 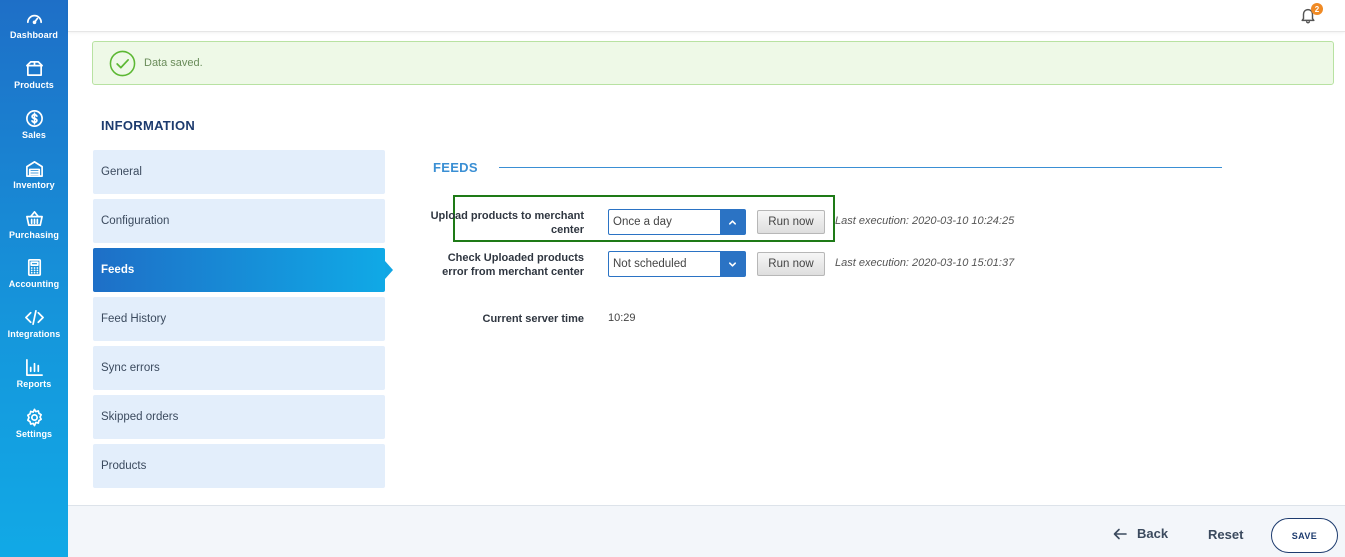 I want to click on upload-products-label: Upload products to merchant center, so click(x=507, y=223).